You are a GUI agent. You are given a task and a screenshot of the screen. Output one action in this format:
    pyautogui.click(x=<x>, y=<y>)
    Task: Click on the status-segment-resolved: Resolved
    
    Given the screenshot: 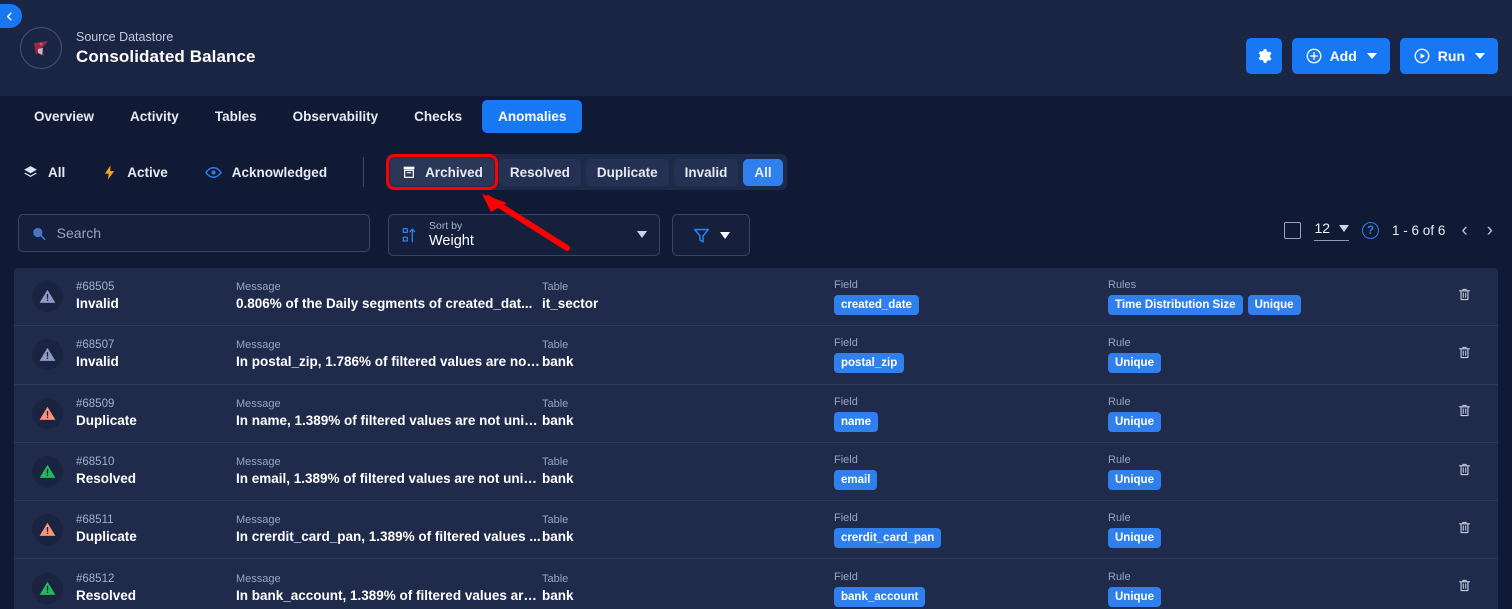 What is the action you would take?
    pyautogui.click(x=539, y=172)
    